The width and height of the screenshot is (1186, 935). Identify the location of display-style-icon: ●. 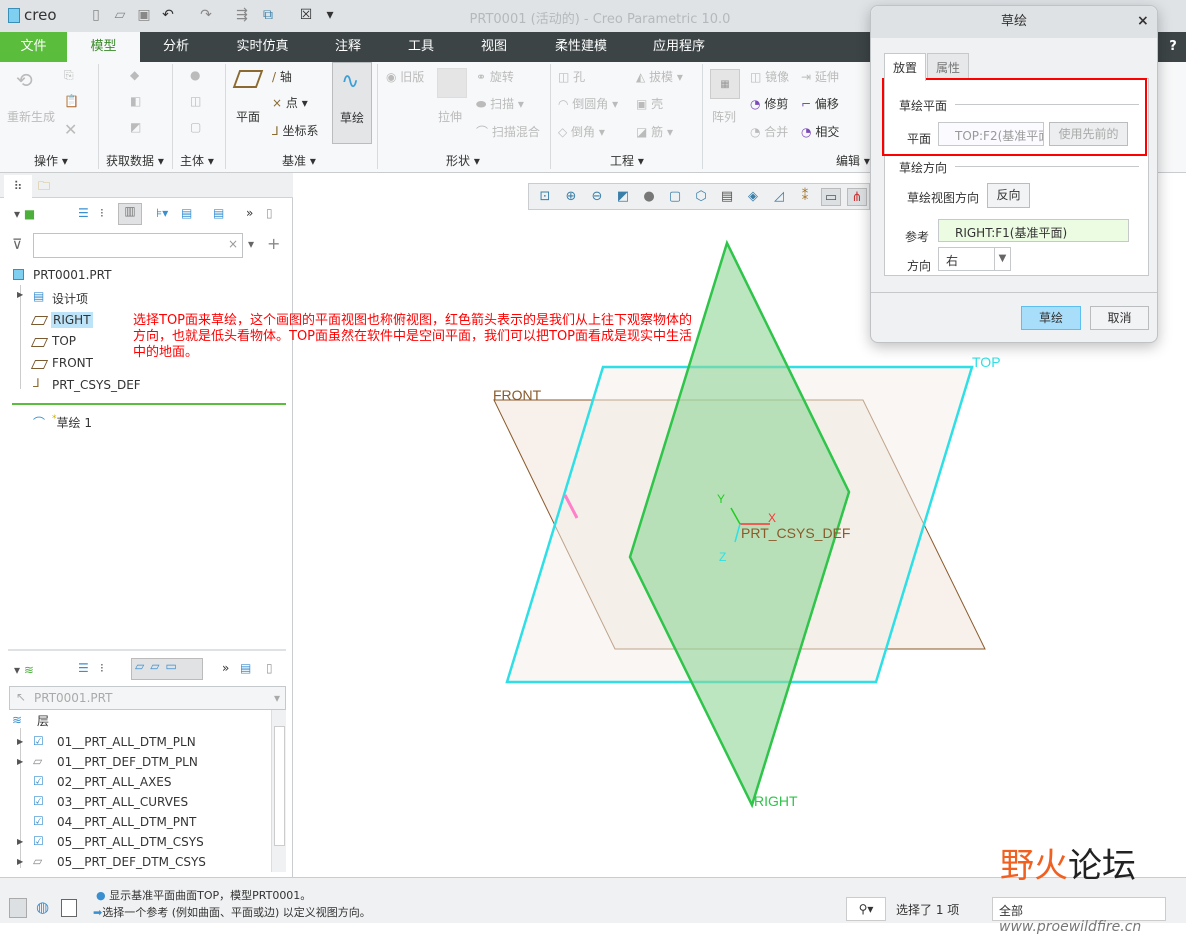
(649, 197).